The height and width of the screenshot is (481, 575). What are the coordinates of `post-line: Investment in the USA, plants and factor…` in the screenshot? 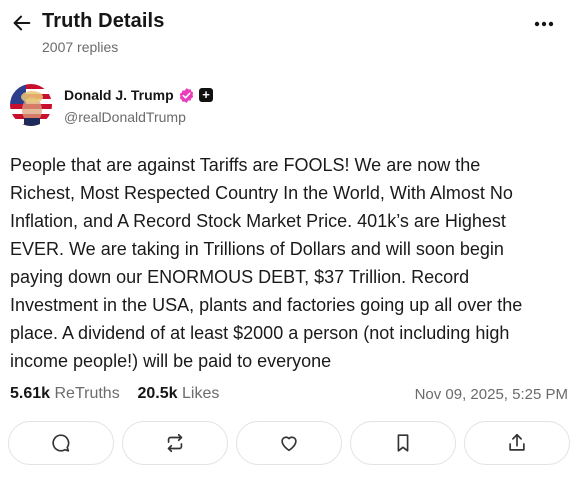 It's located at (266, 305).